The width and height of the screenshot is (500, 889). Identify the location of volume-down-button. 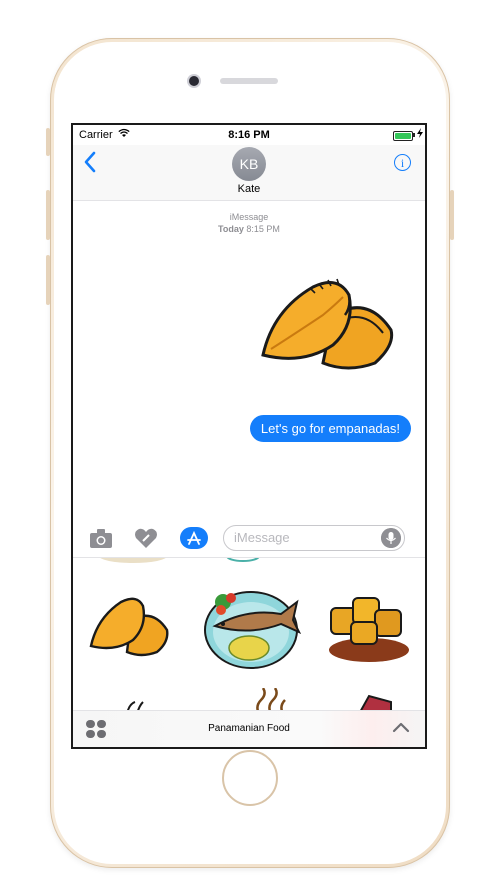
(48, 280).